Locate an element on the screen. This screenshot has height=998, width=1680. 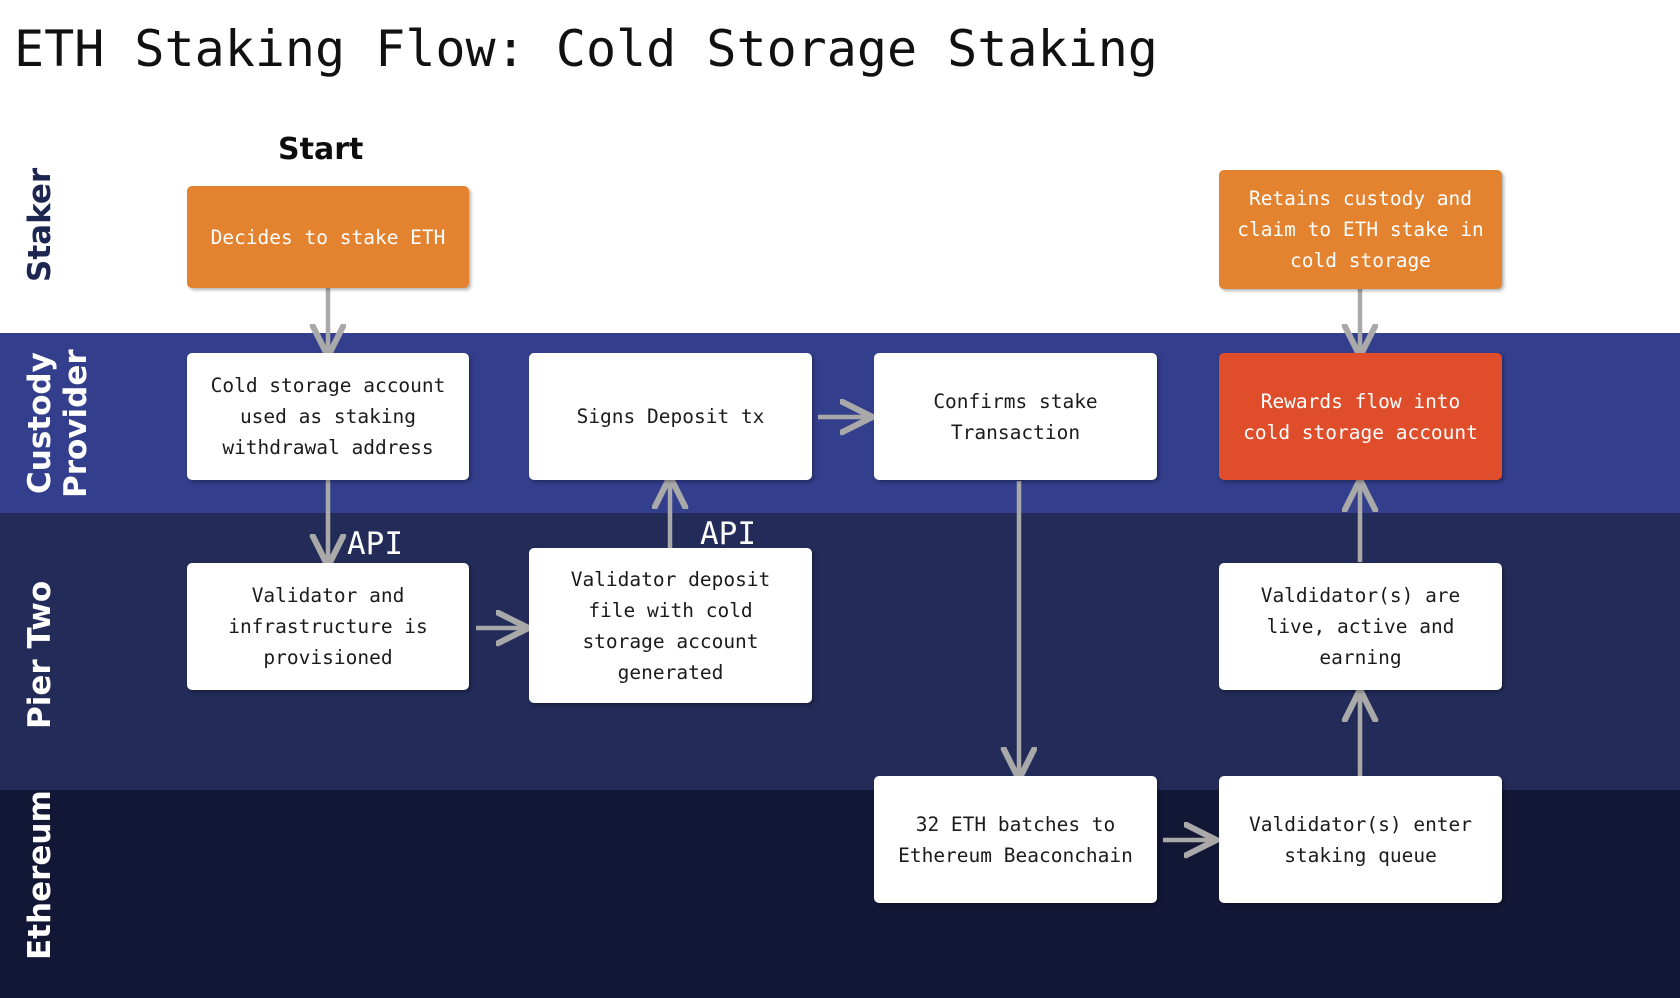
node-validators-enter-staking-queue: Valdidator(s) enter staking queue is located at coordinates (1360, 839).